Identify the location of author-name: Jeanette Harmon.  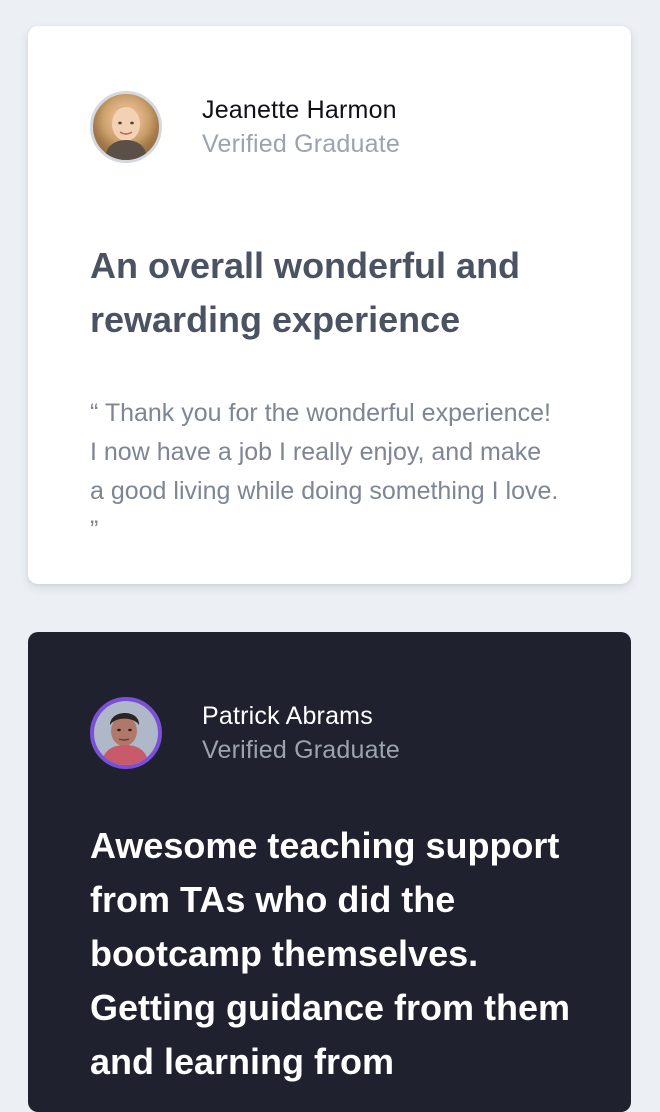
(299, 110).